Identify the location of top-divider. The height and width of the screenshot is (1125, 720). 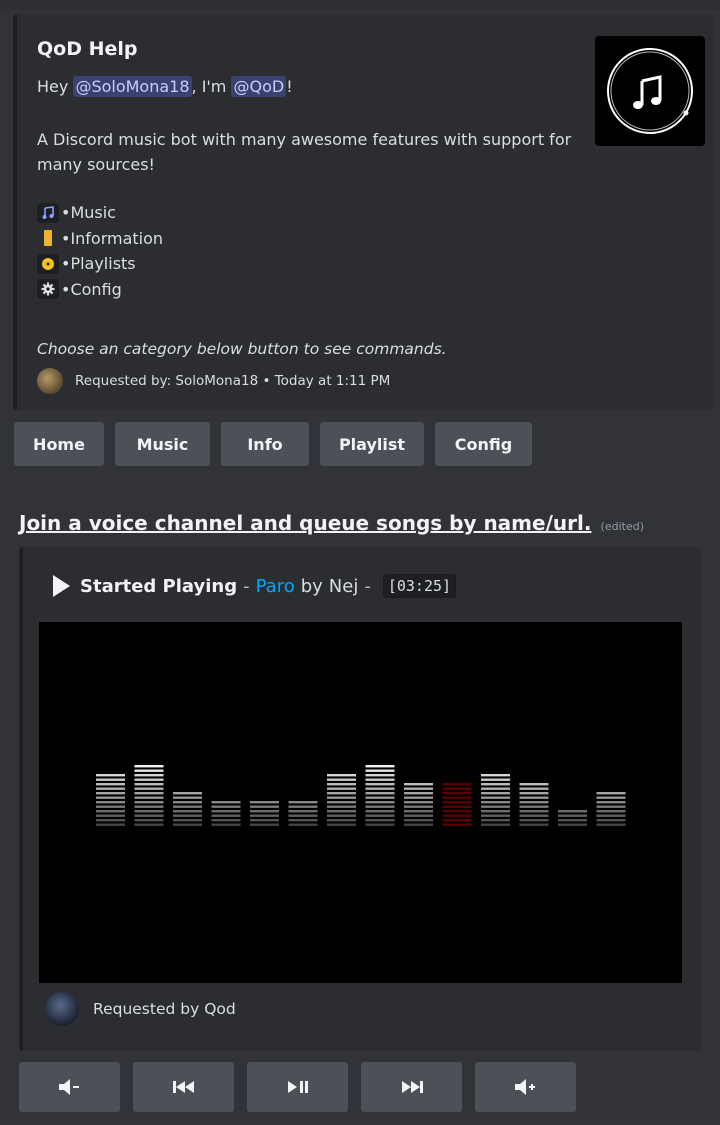
(360, 5).